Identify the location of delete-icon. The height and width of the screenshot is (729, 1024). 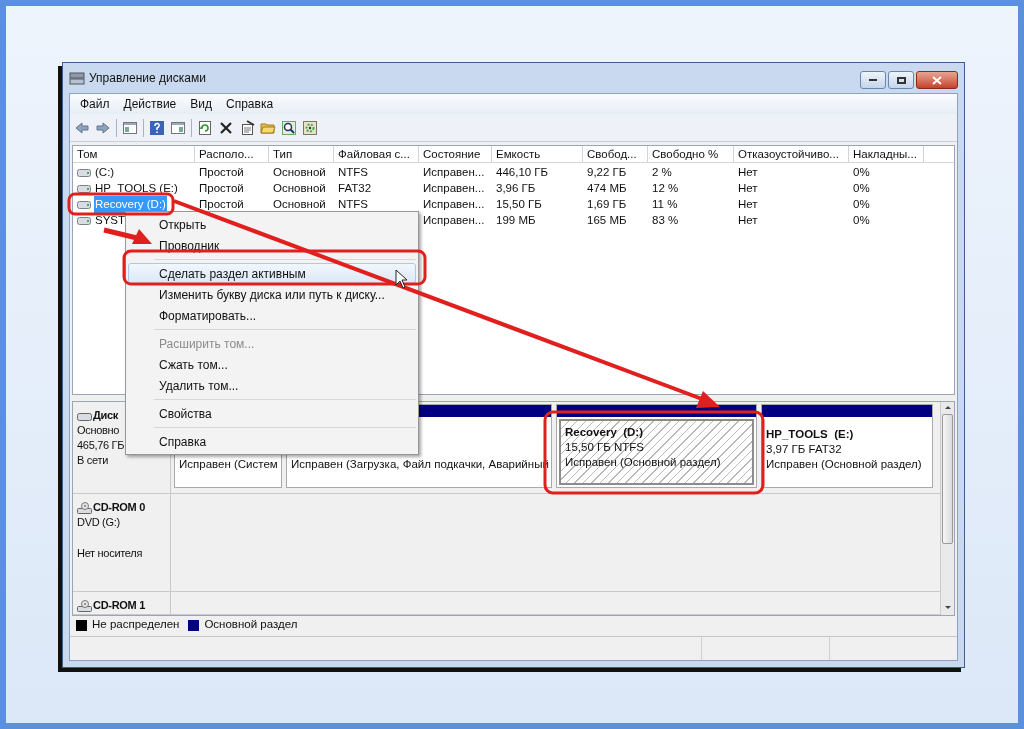
(226, 127).